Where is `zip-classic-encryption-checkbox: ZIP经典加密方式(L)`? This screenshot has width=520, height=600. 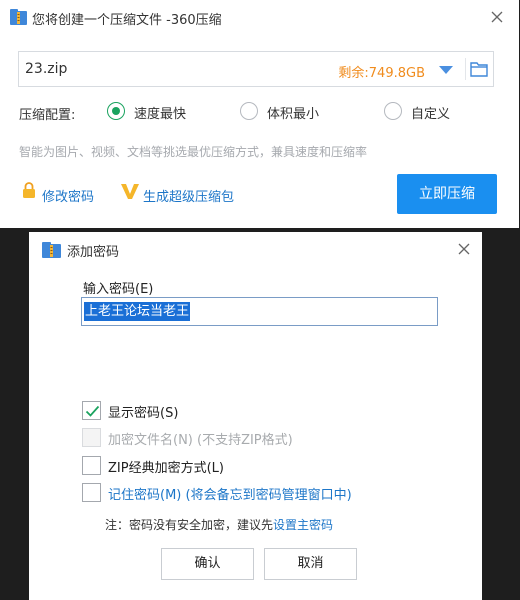
zip-classic-encryption-checkbox: ZIP经典加密方式(L) is located at coordinates (192, 466).